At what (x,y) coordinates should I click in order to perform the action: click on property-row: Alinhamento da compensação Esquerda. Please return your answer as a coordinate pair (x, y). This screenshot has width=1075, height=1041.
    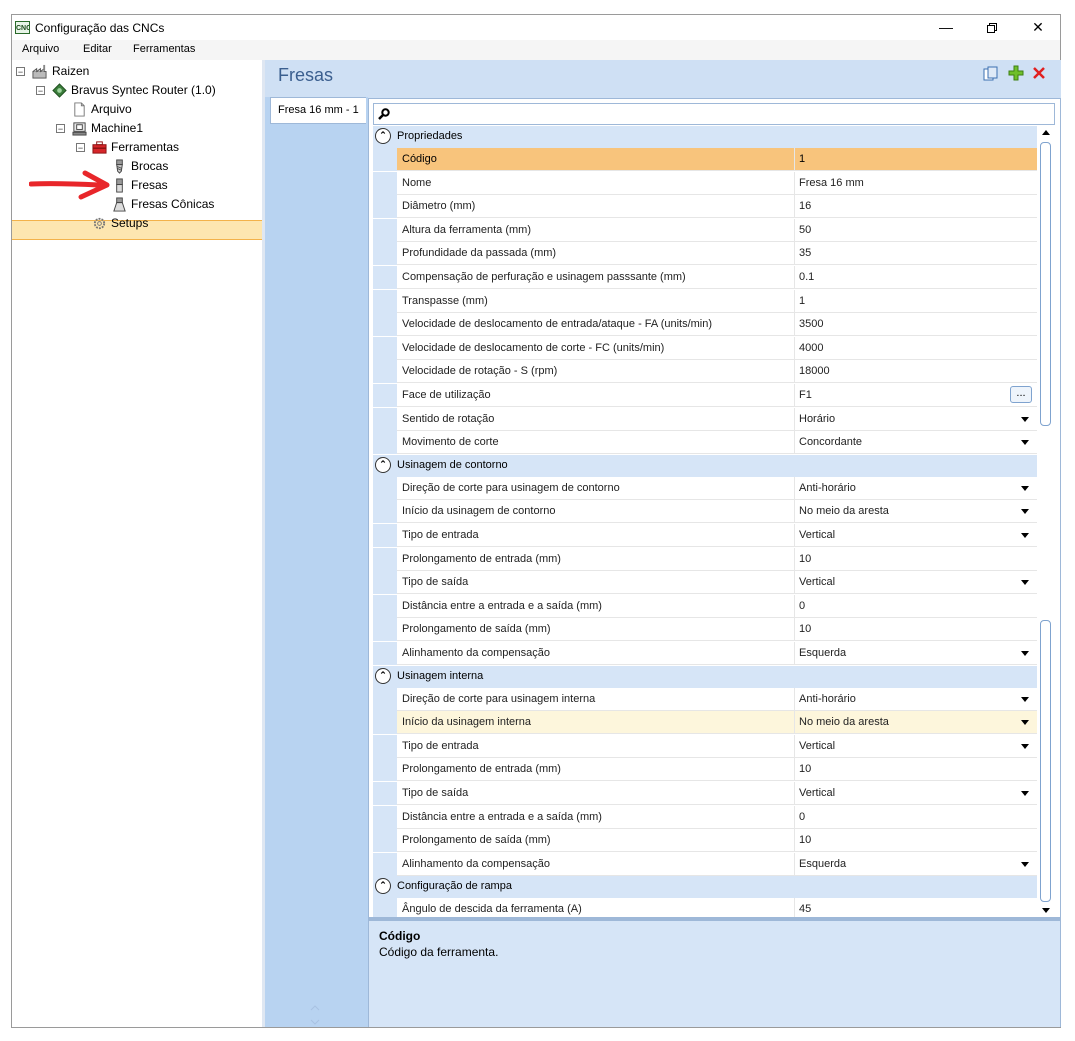
    Looking at the image, I should click on (705, 653).